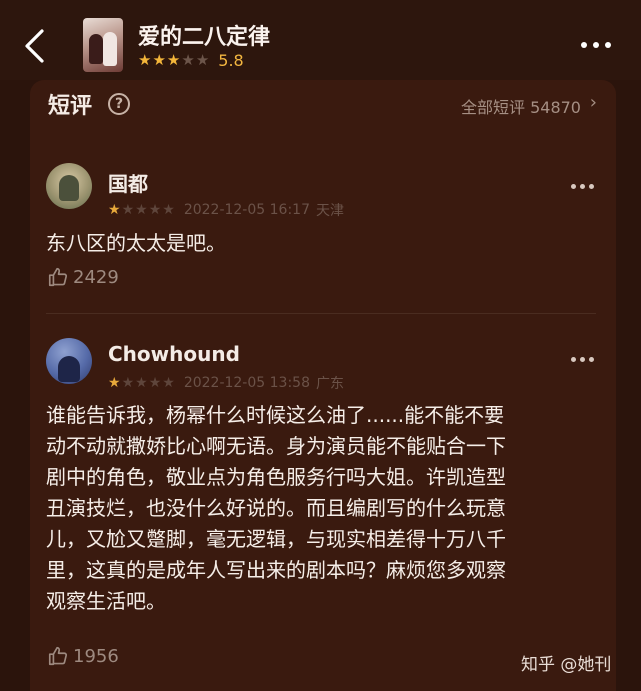  Describe the element at coordinates (566, 665) in the screenshot. I see `watermark: 知乎 @她刊` at that location.